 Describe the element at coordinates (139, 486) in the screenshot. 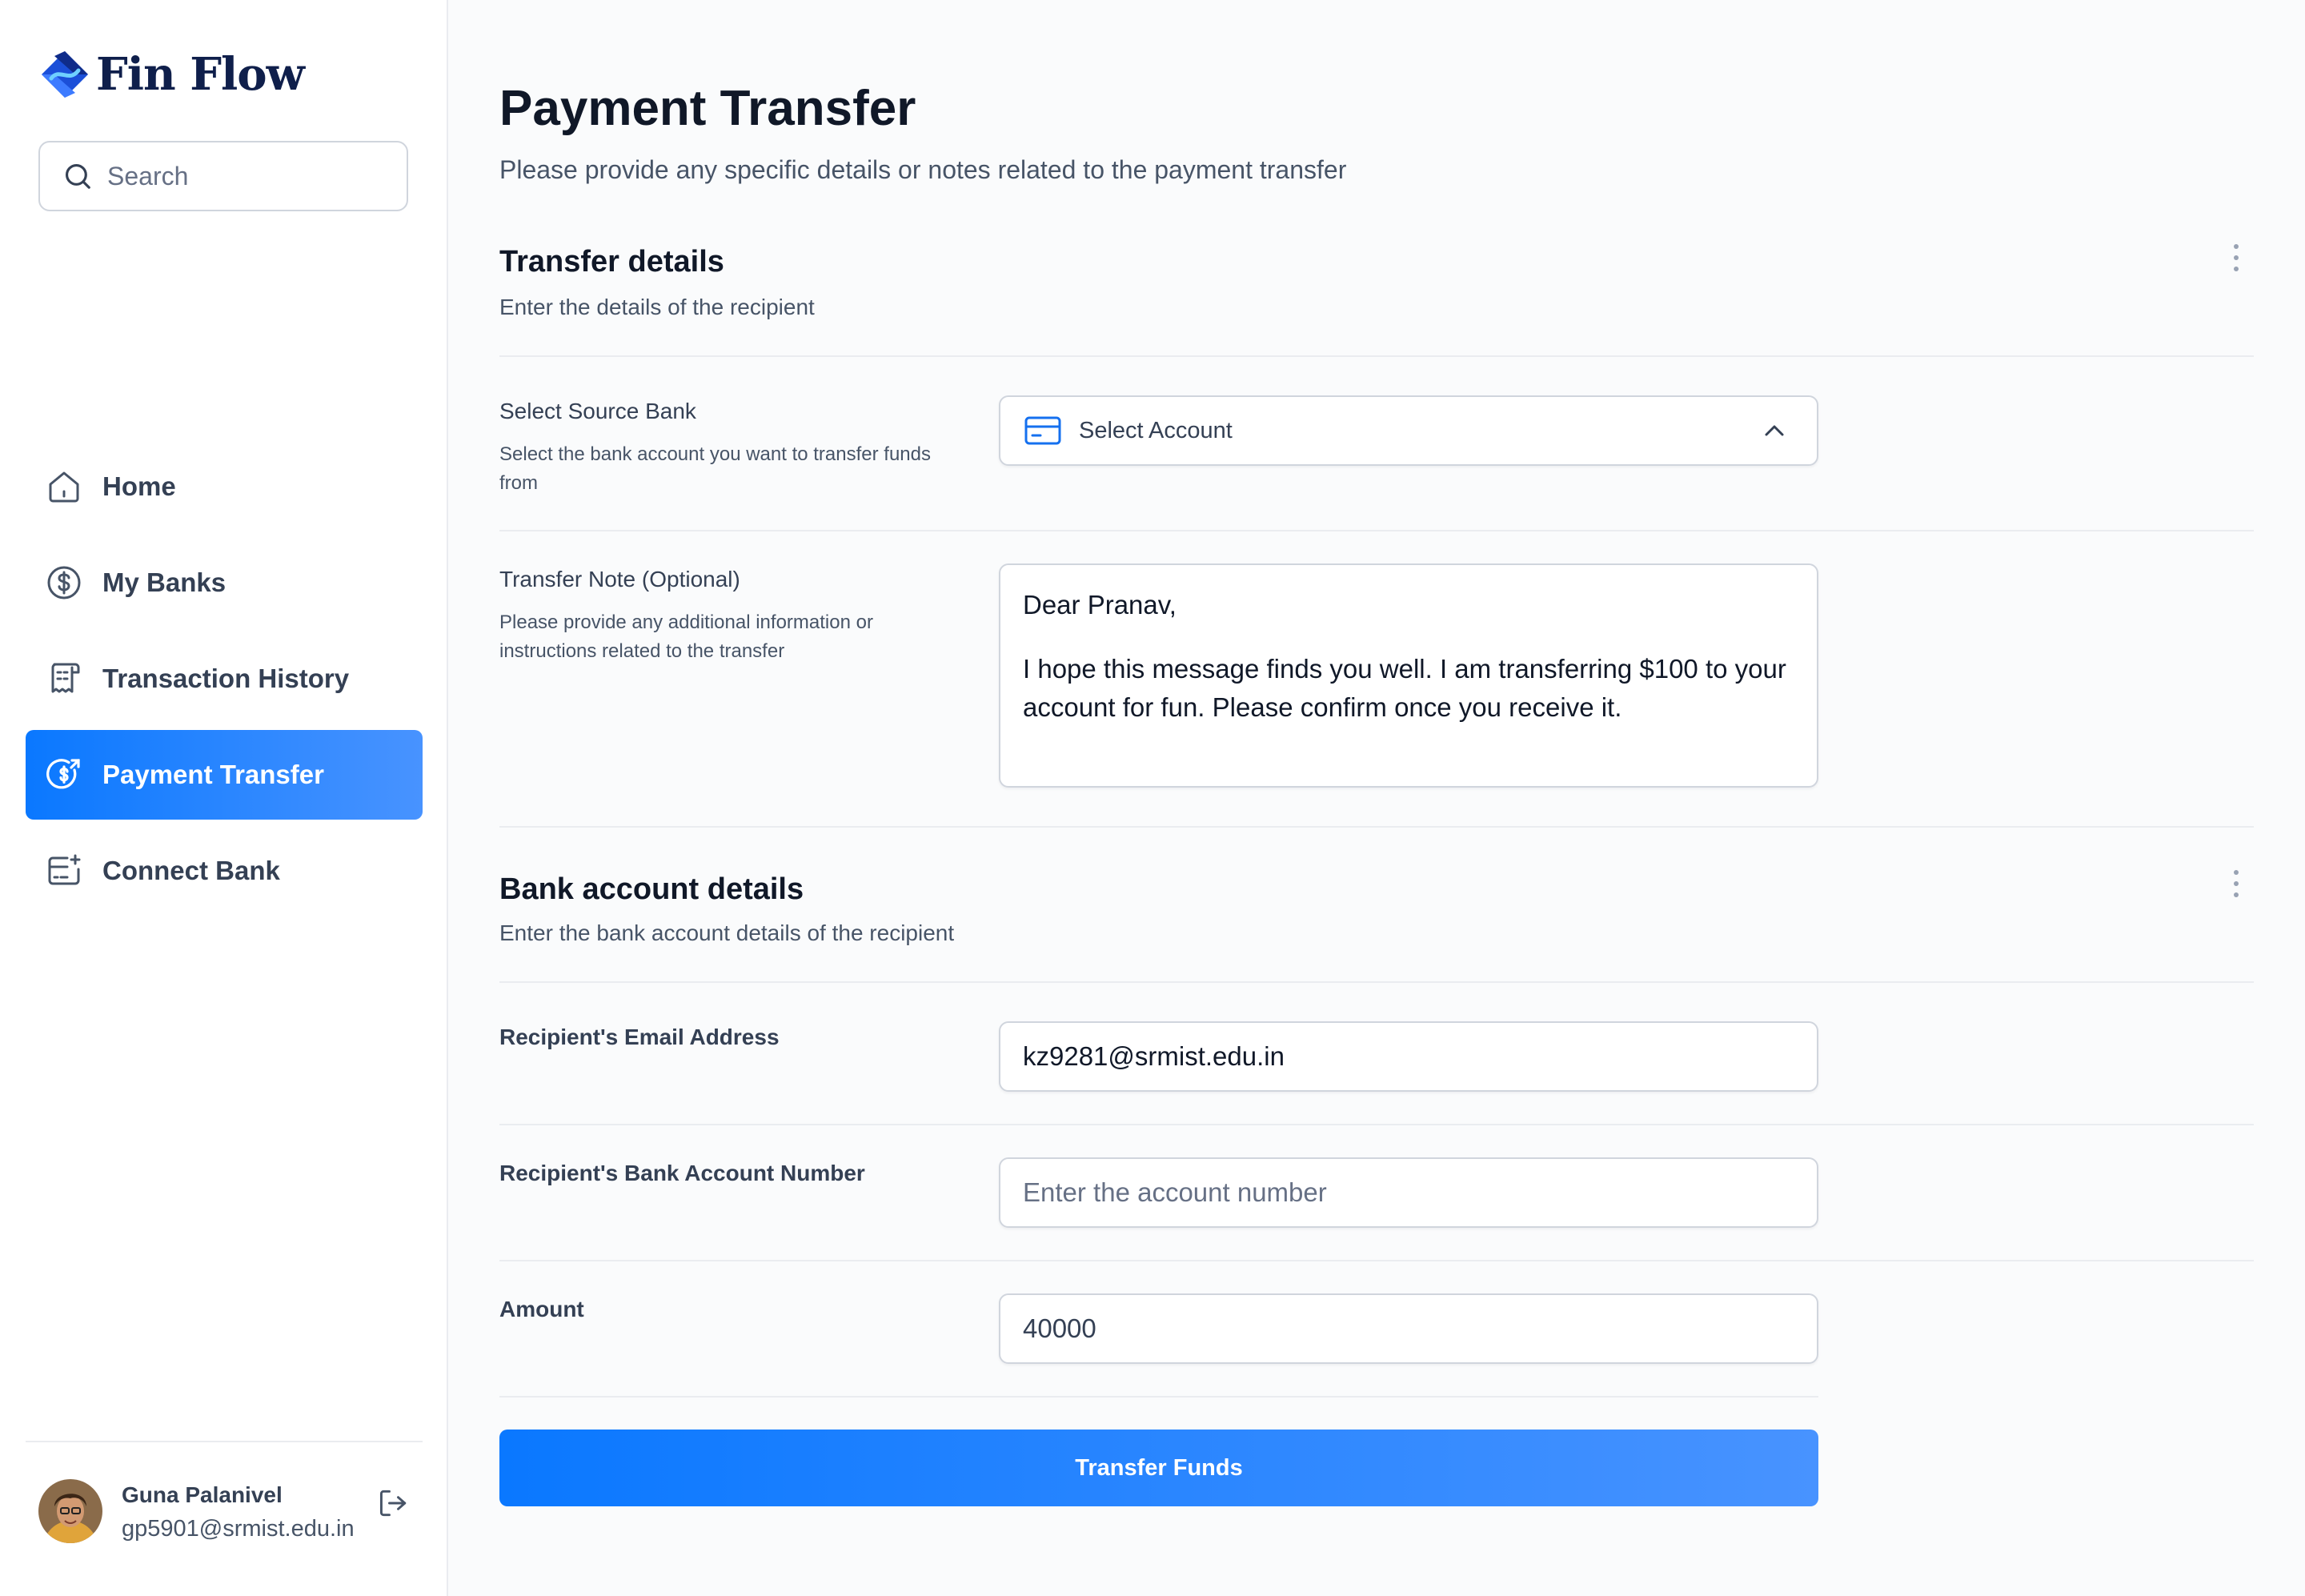

I see `sidebar-item-label: Home` at that location.